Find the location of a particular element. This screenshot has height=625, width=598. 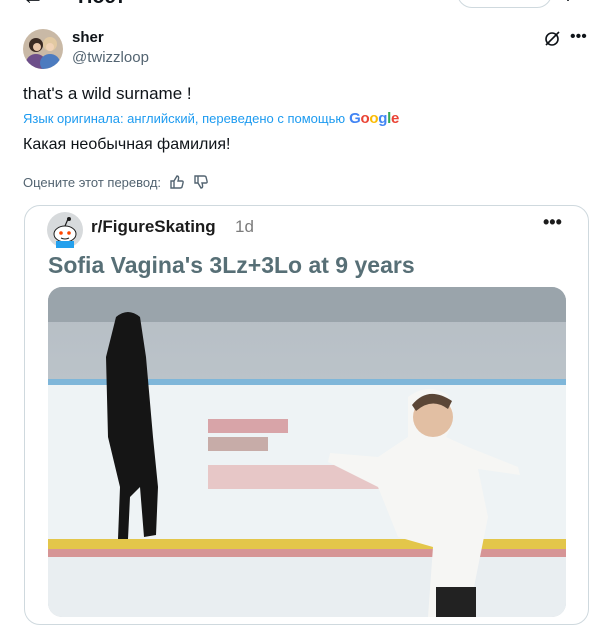

embed-post-title: Sofia Vagina's 3Lz+3Lo at 9 years is located at coordinates (231, 265).